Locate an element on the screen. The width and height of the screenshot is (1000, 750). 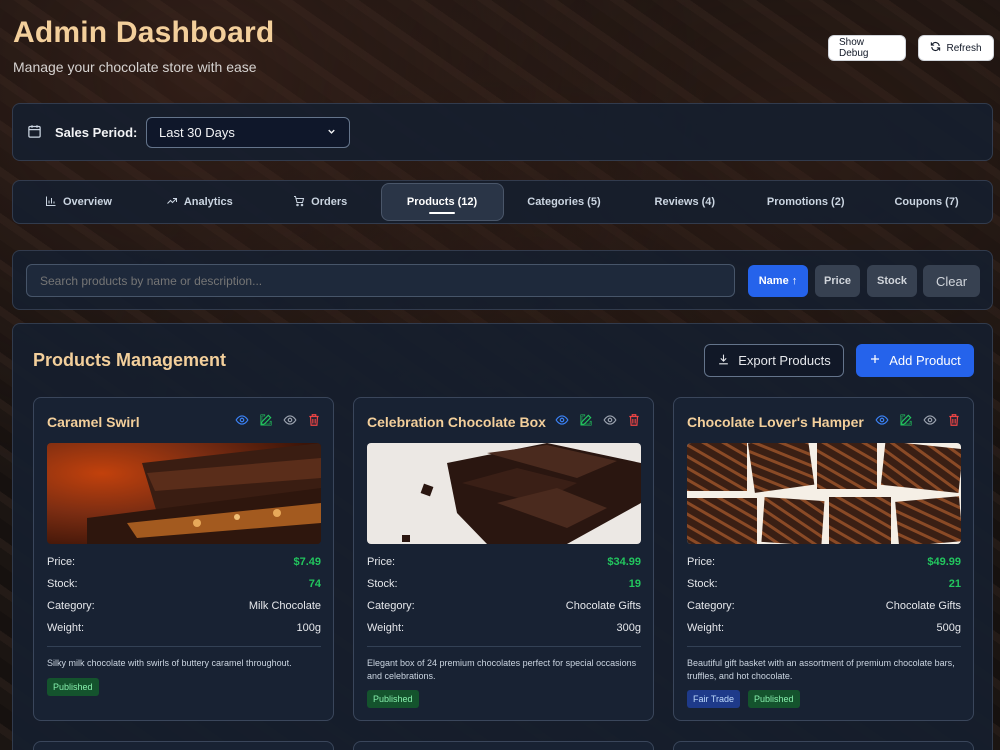
status-badge: Published is located at coordinates (774, 699).